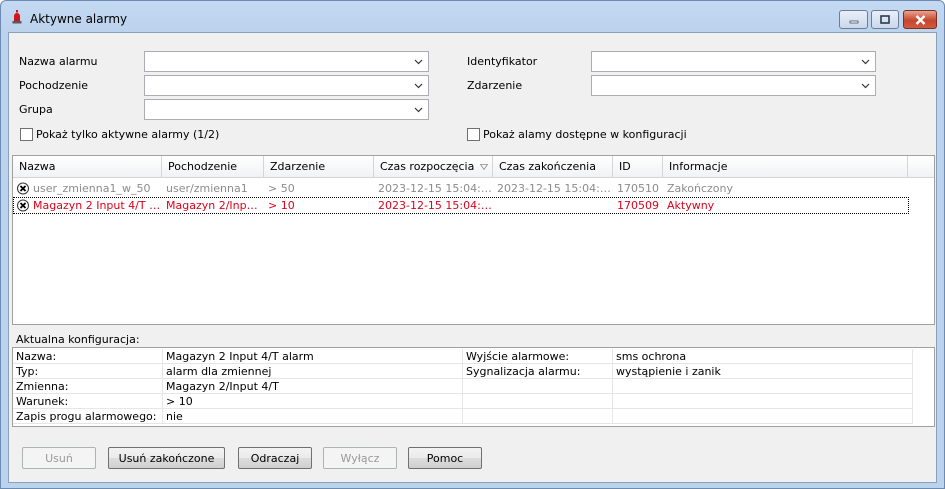 This screenshot has height=489, width=945. Describe the element at coordinates (88, 416) in the screenshot. I see `config-key: Zapis progu alarmowego:` at that location.